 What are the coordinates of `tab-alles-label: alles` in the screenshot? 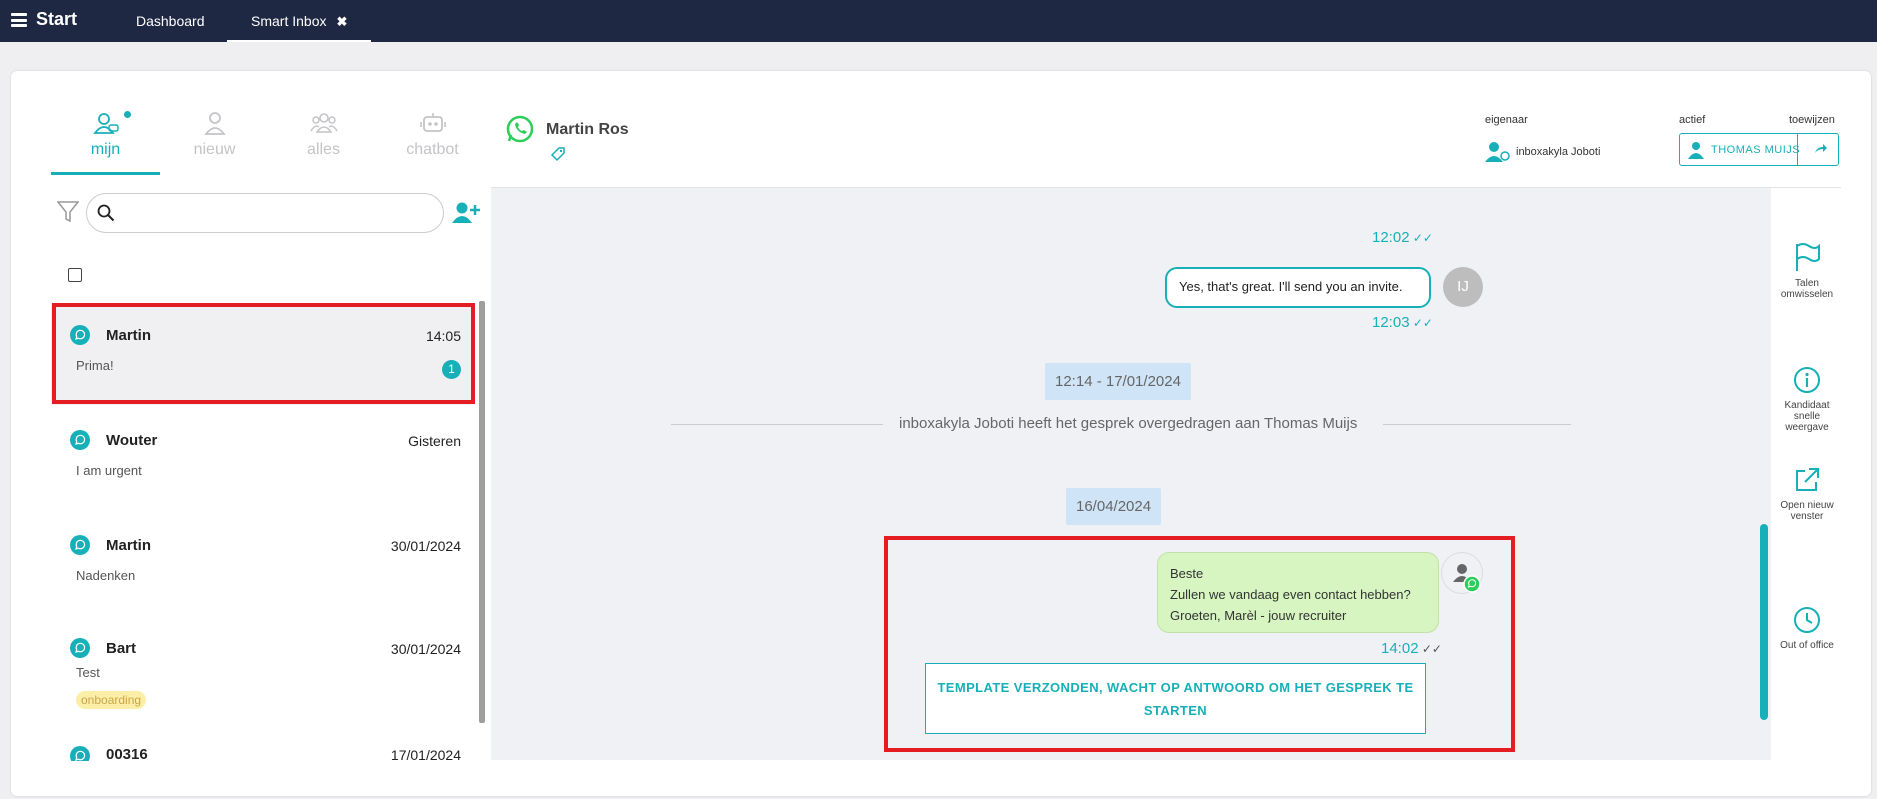 It's located at (323, 149).